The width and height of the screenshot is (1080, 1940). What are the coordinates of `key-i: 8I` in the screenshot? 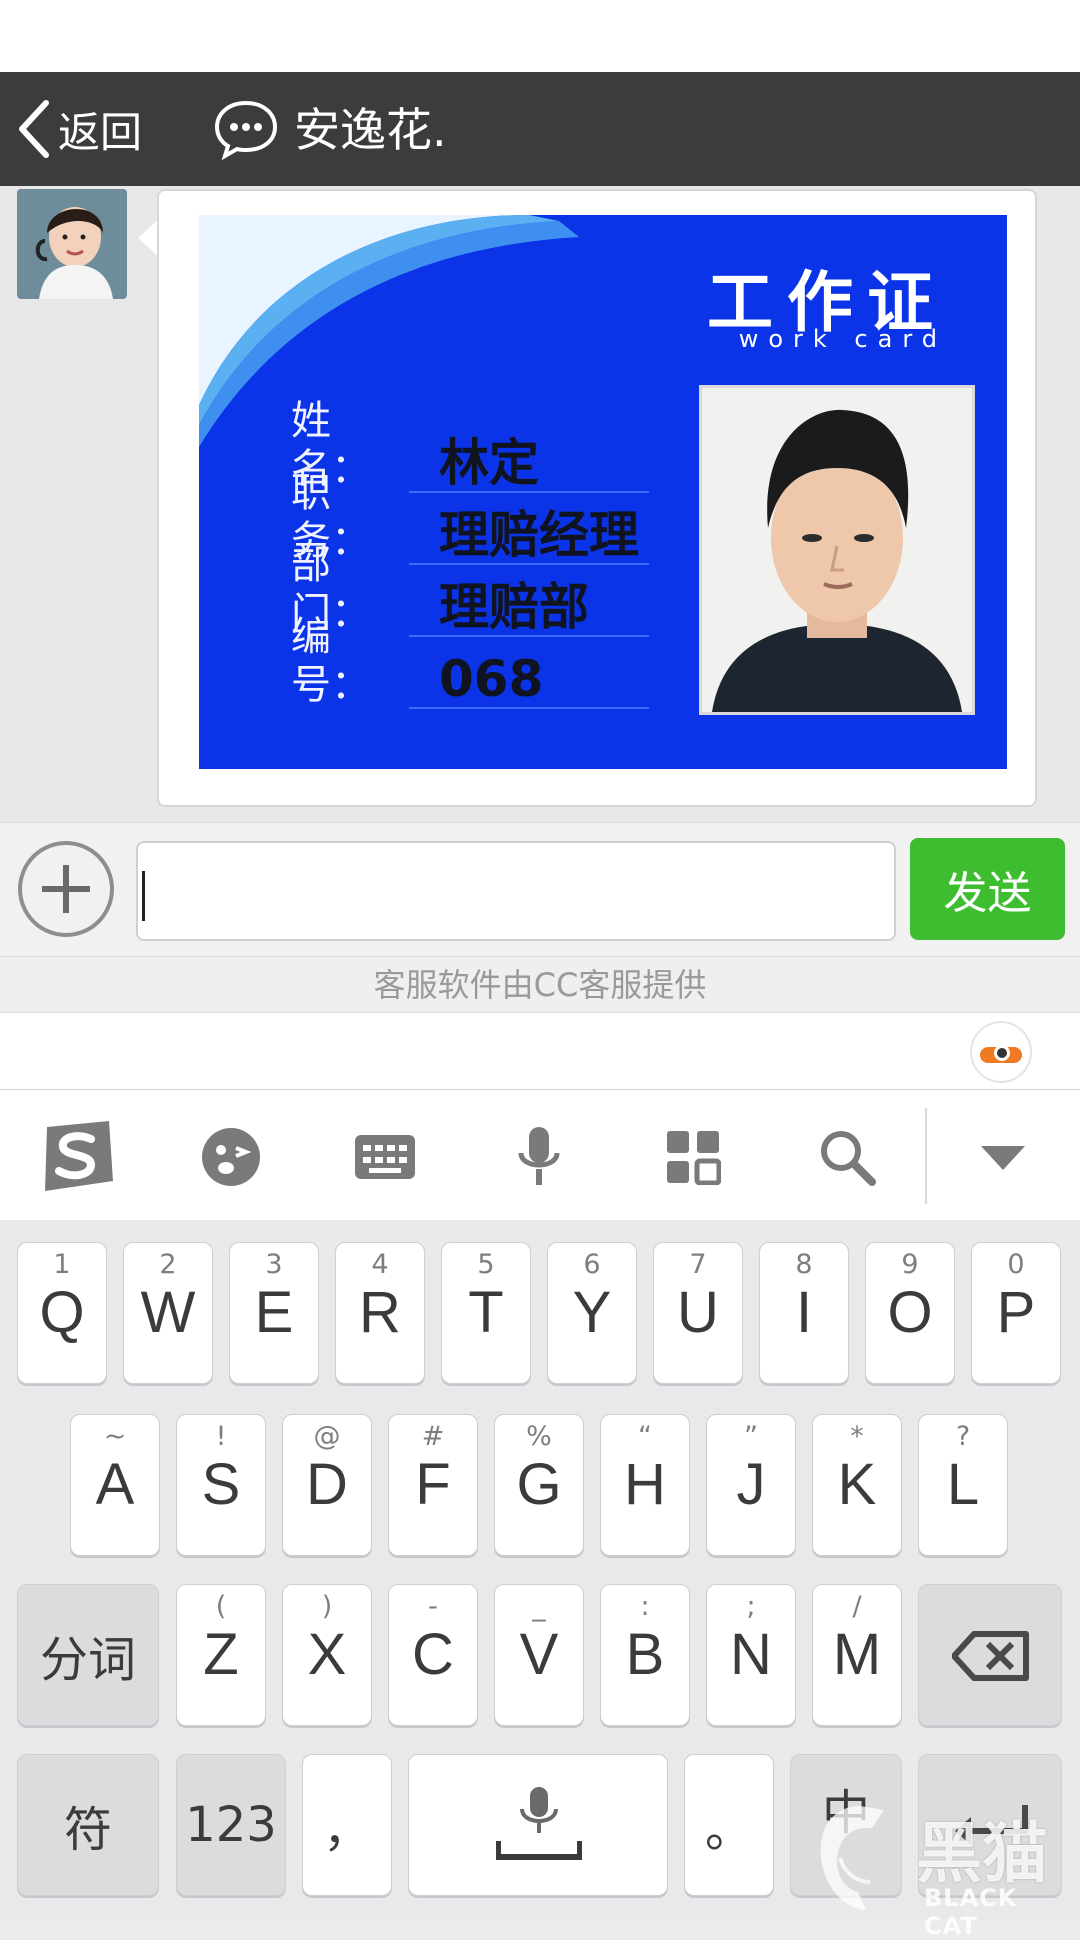 It's located at (804, 1313).